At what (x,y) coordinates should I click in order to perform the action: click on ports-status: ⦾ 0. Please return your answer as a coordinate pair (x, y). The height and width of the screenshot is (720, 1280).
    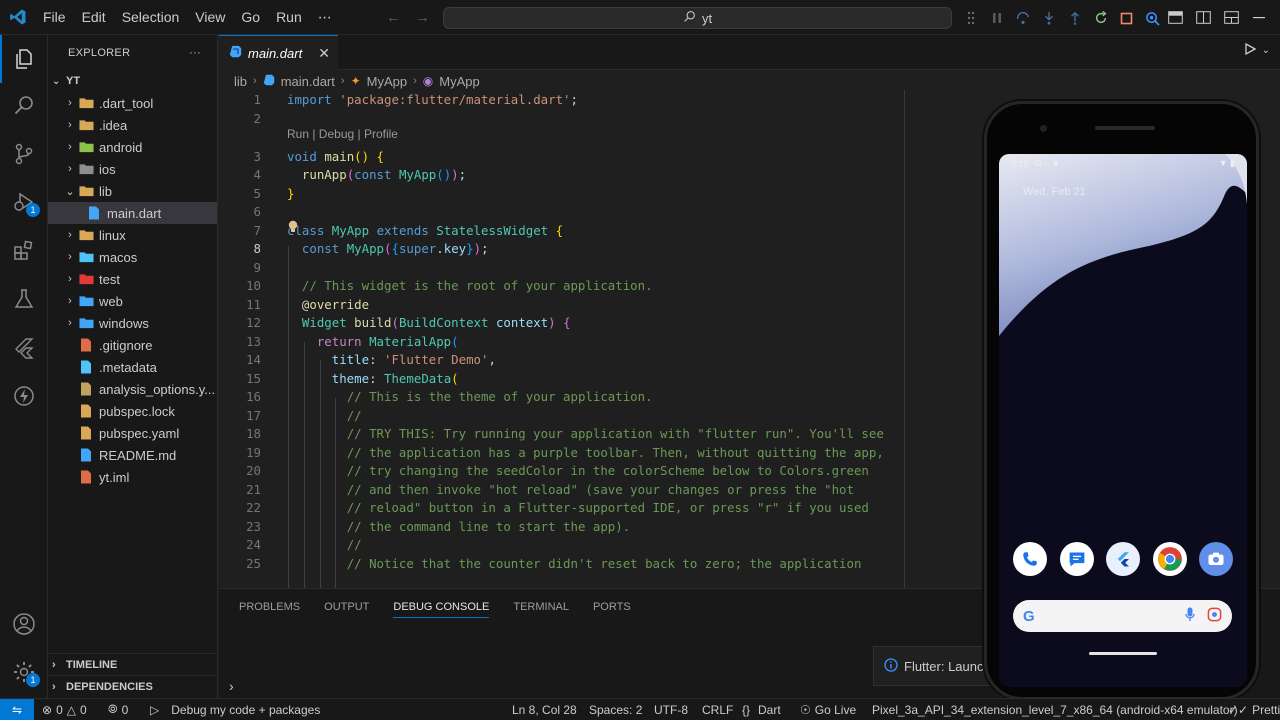
    Looking at the image, I should click on (118, 709).